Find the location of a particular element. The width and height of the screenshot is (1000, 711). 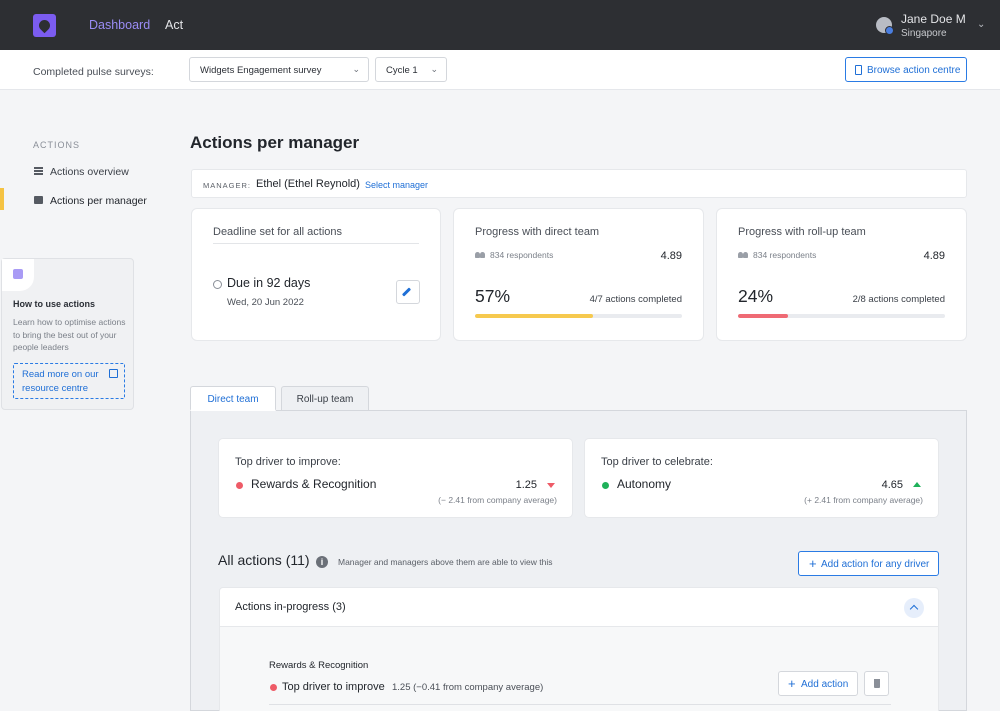

actions-completed: 4/7 actions completed is located at coordinates (635, 299).